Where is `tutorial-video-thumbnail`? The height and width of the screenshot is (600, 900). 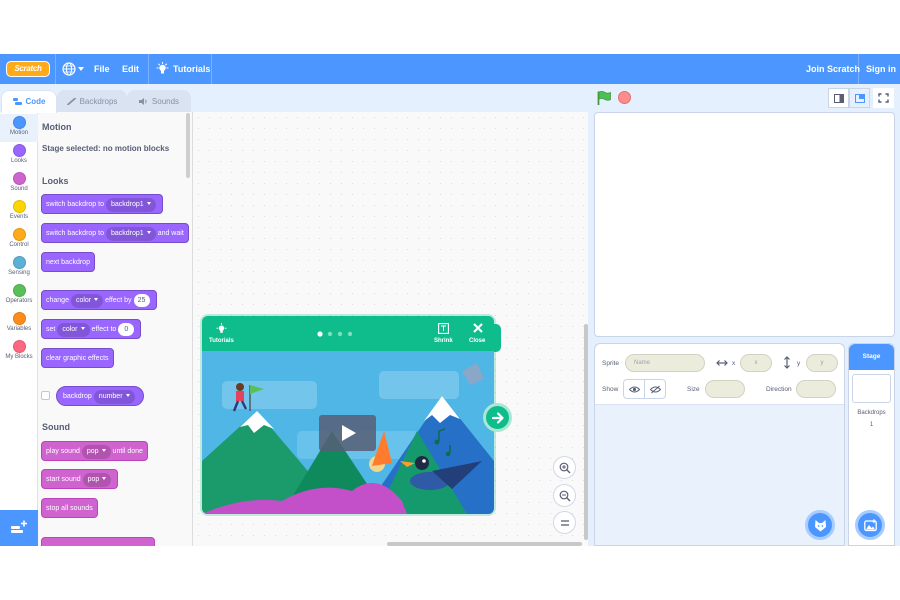 tutorial-video-thumbnail is located at coordinates (348, 432).